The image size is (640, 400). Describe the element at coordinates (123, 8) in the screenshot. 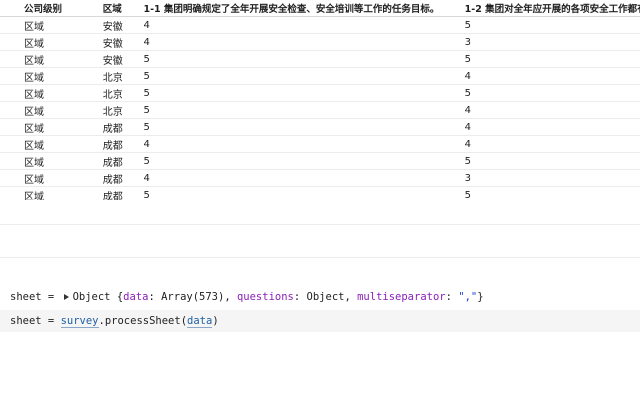

I see `header-region: 区域` at that location.